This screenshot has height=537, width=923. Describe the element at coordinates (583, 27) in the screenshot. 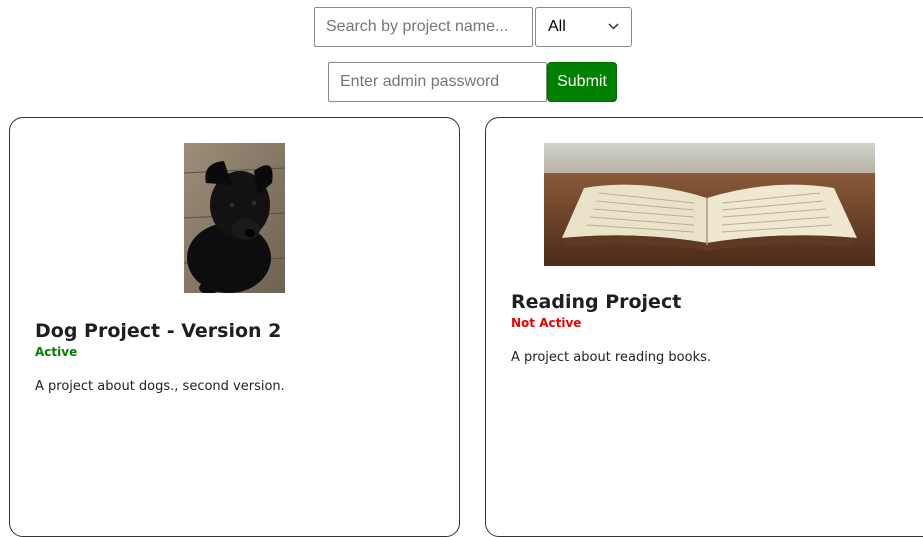

I see `status-filter-select: All` at that location.